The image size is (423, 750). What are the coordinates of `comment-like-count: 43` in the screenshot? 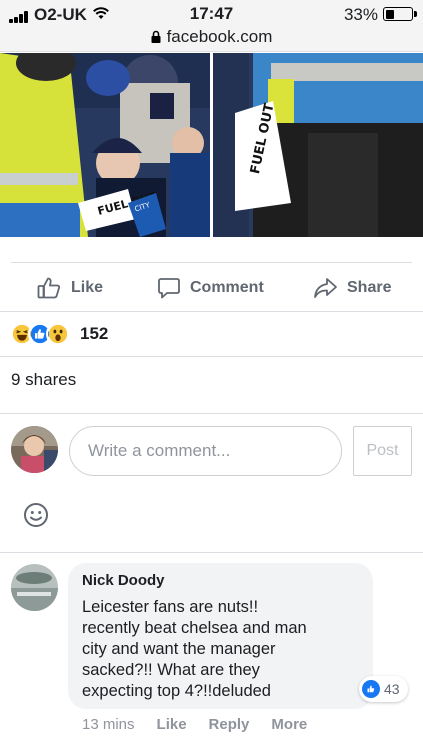 It's located at (383, 689).